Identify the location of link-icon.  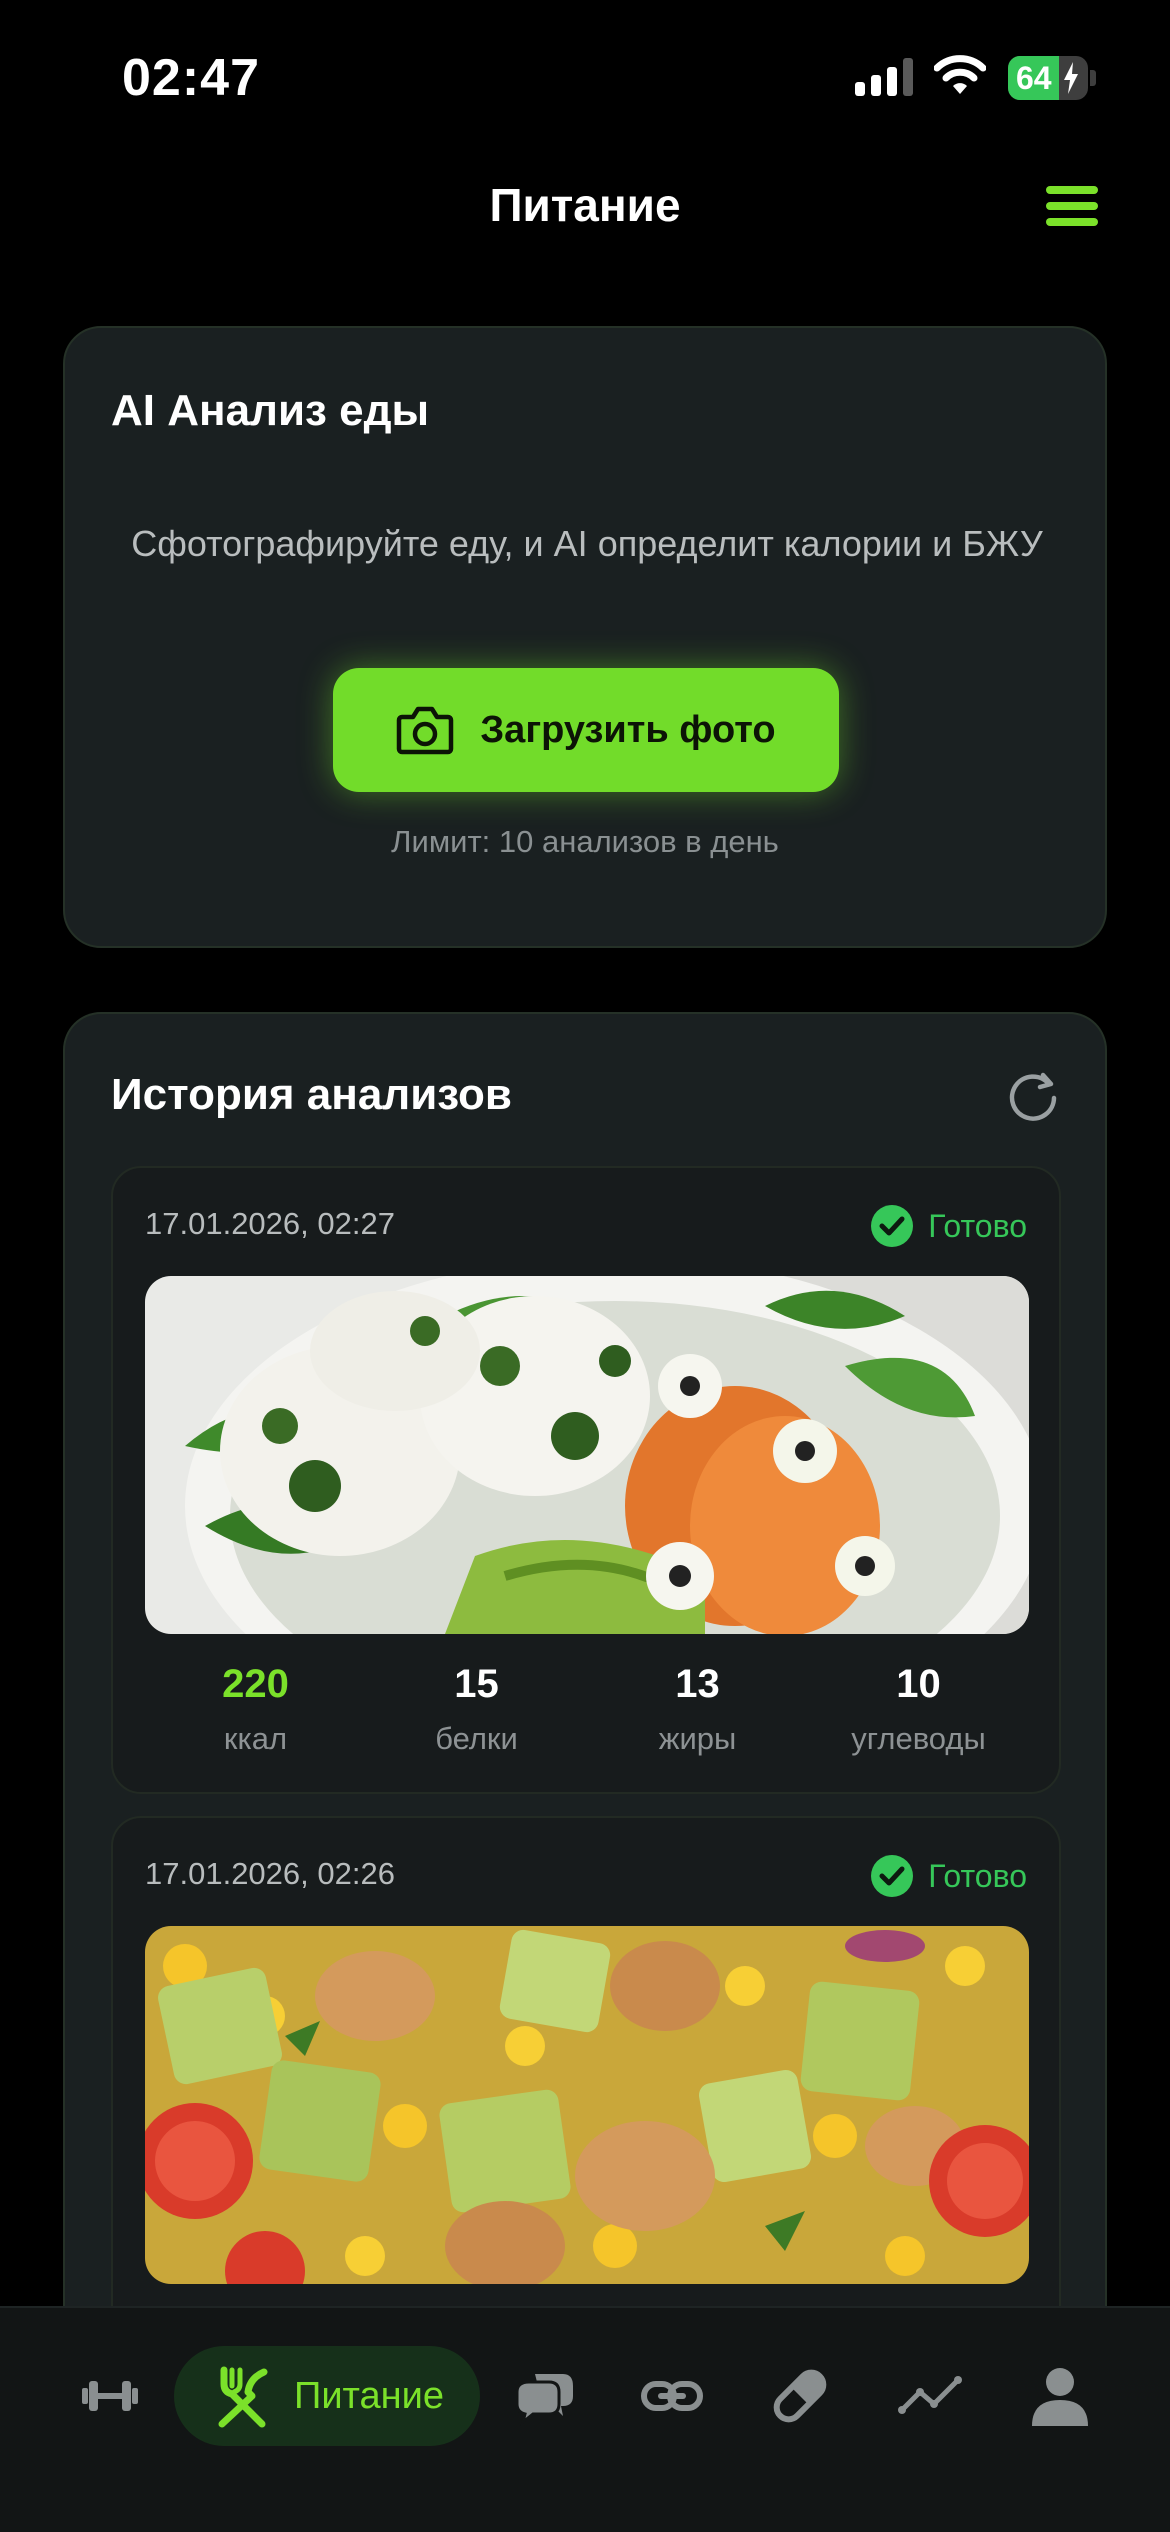
(672, 2396).